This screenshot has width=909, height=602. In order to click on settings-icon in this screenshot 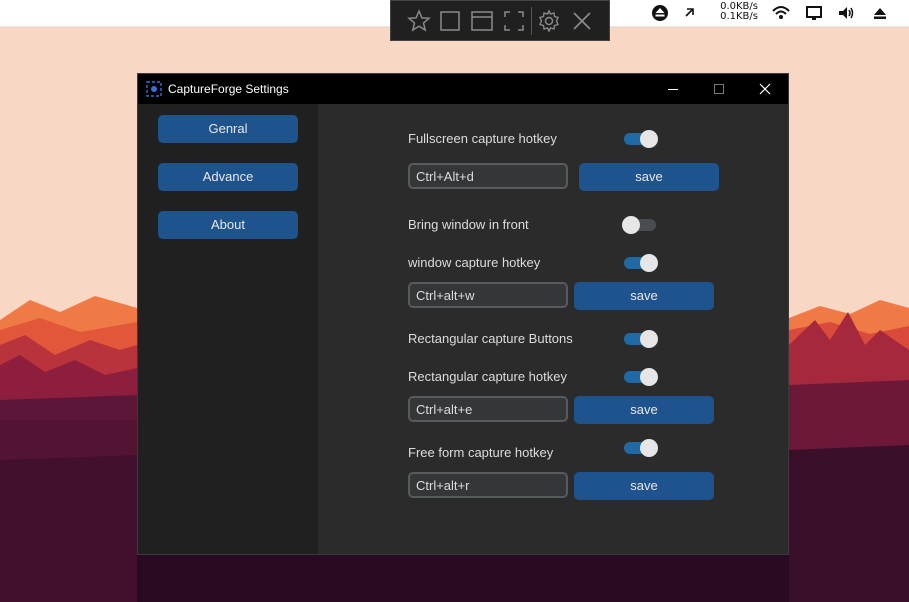, I will do `click(549, 21)`.